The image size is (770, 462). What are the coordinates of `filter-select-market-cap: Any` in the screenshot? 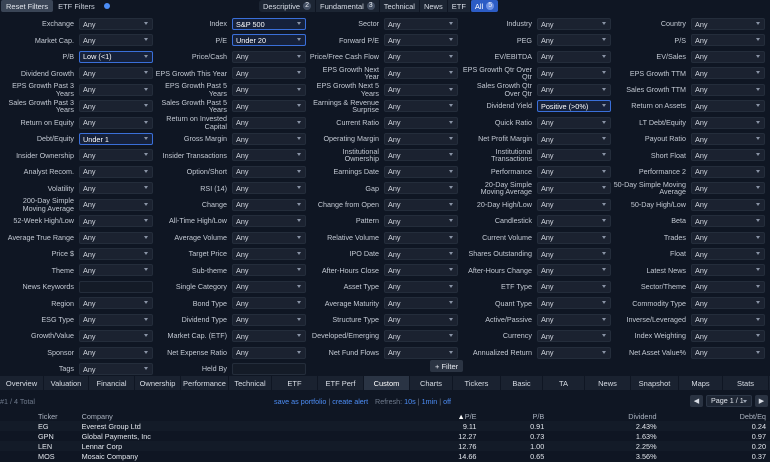 It's located at (116, 40).